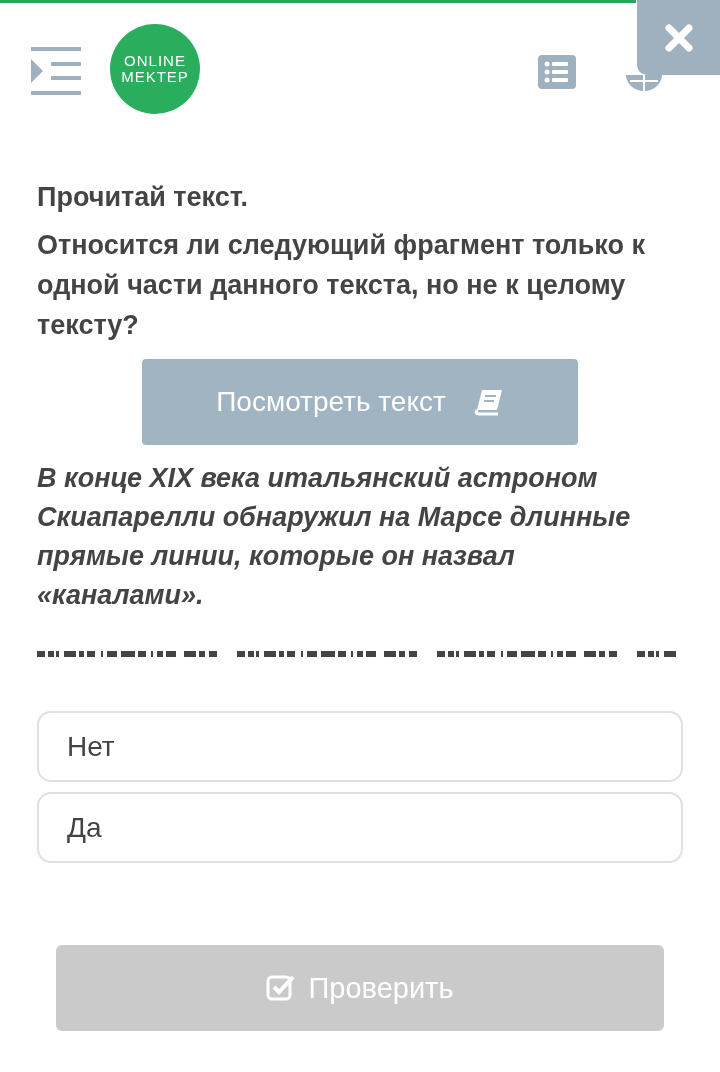 Image resolution: width=720 pixels, height=1072 pixels. Describe the element at coordinates (334, 537) in the screenshot. I see `fragment-text: В конце XIX века итальянский астроном Скиапарелли обнаружил на Марсе длинные прямые линии, которые он назвал «каналами».` at that location.